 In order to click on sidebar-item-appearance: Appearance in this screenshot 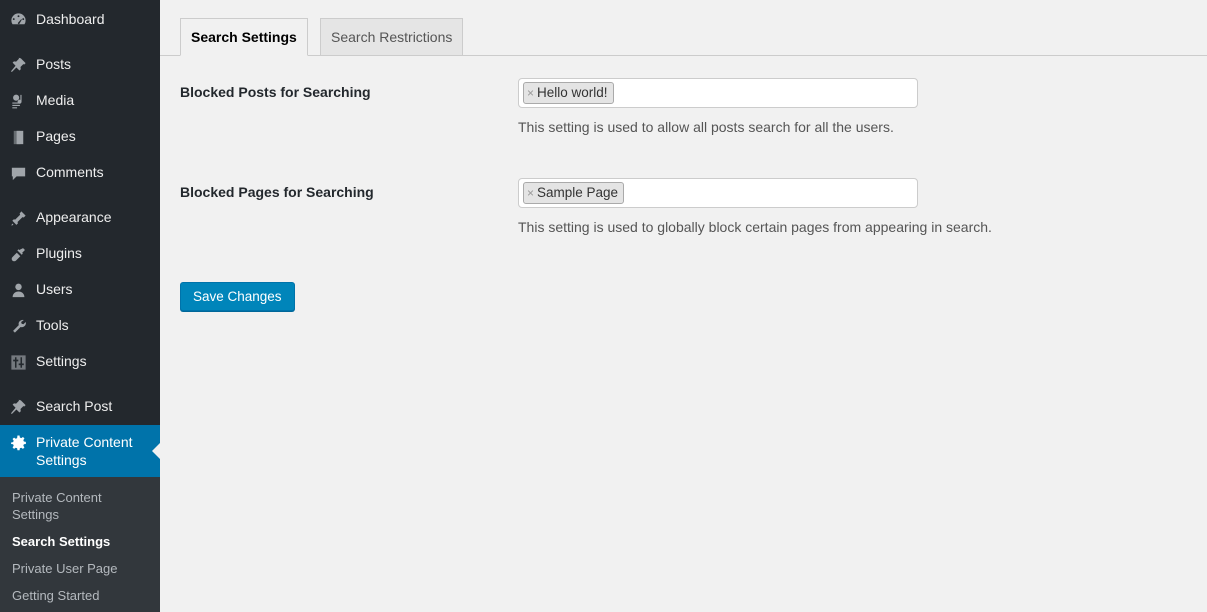, I will do `click(80, 218)`.